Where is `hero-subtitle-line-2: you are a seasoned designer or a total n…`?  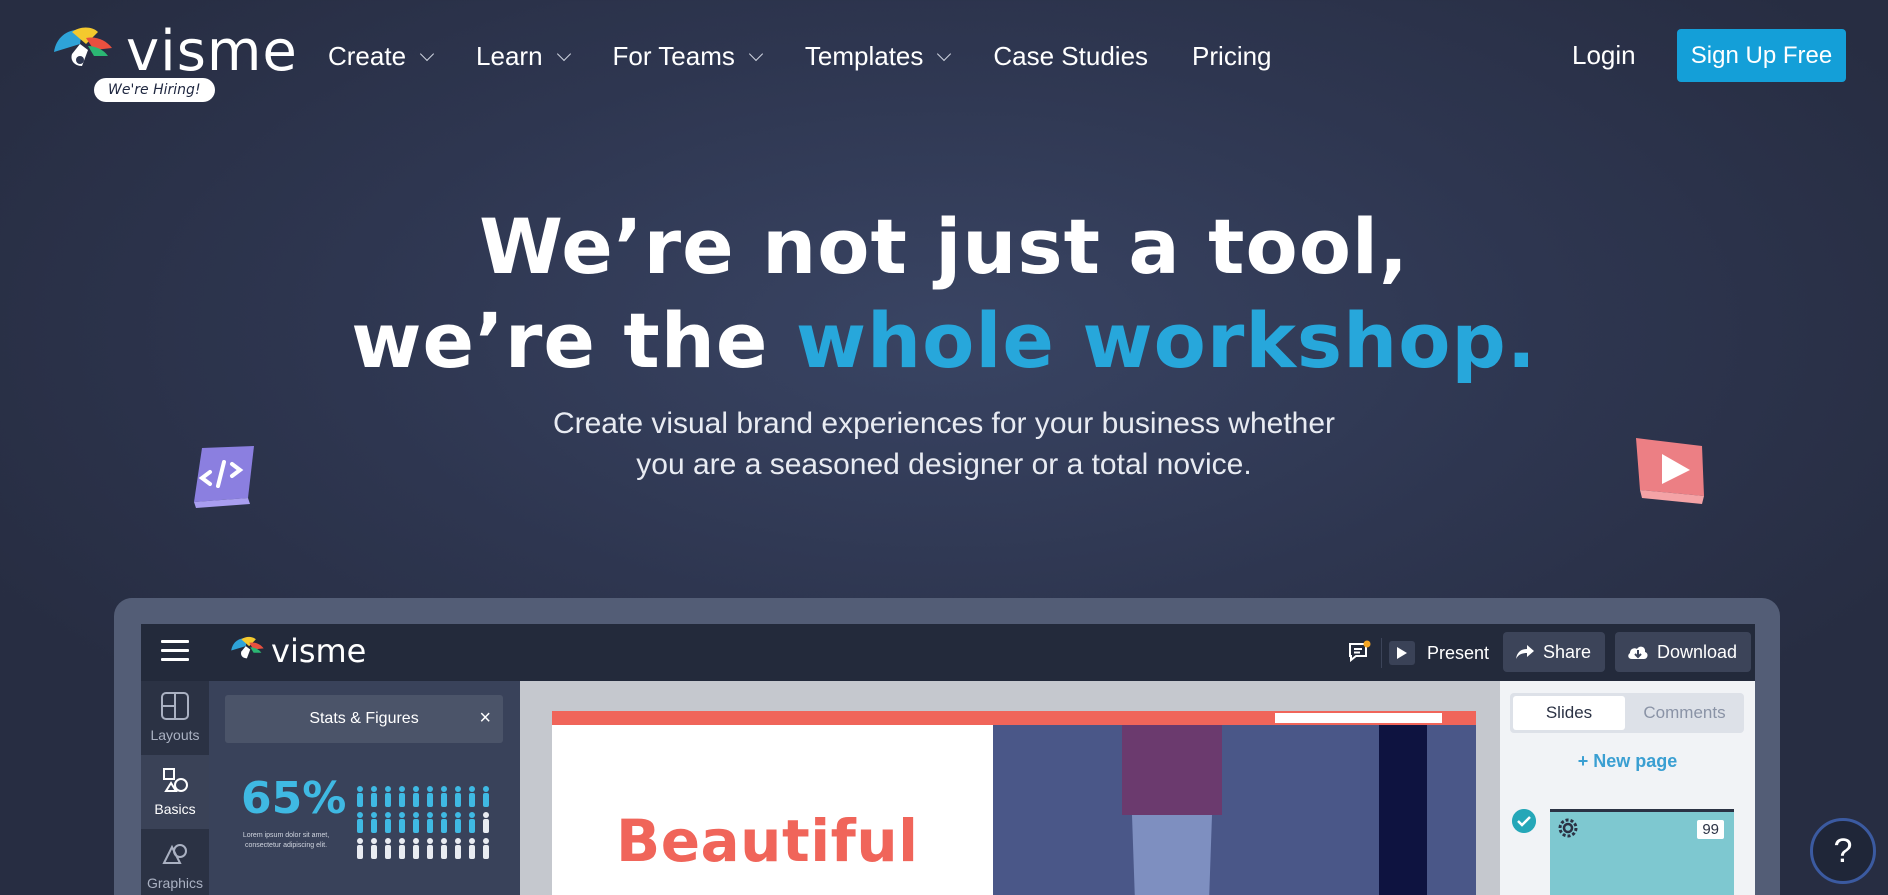
hero-subtitle-line-2: you are a seasoned designer or a total n… is located at coordinates (944, 464).